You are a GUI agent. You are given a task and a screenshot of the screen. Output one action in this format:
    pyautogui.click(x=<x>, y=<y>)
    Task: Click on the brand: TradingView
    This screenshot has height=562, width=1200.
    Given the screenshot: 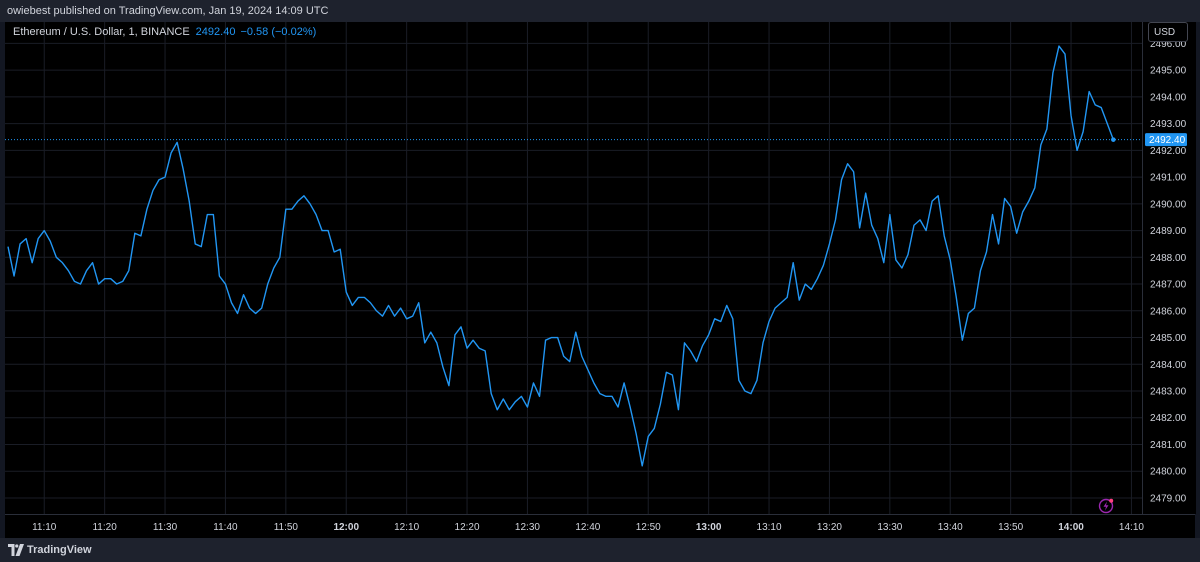 What is the action you would take?
    pyautogui.click(x=50, y=550)
    